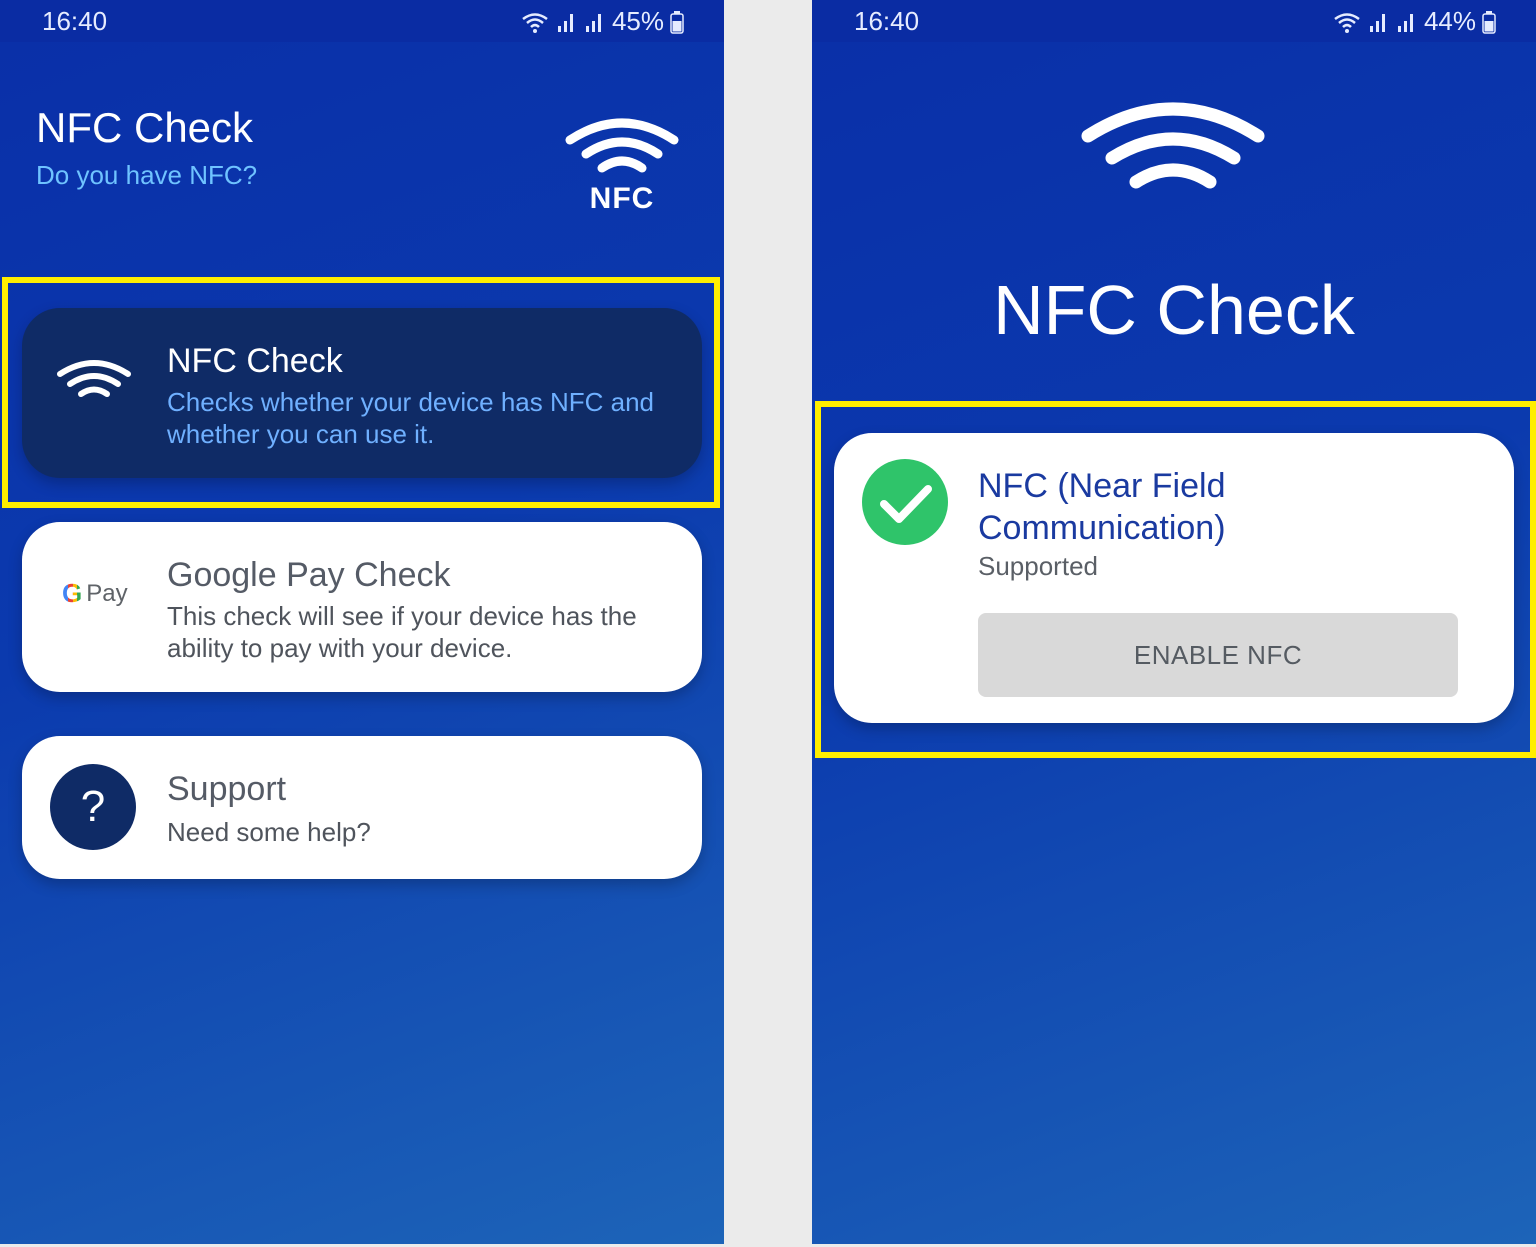 Image resolution: width=1536 pixels, height=1247 pixels. Describe the element at coordinates (1102, 507) in the screenshot. I see `result-title: NFC (Near Field Communication)` at that location.